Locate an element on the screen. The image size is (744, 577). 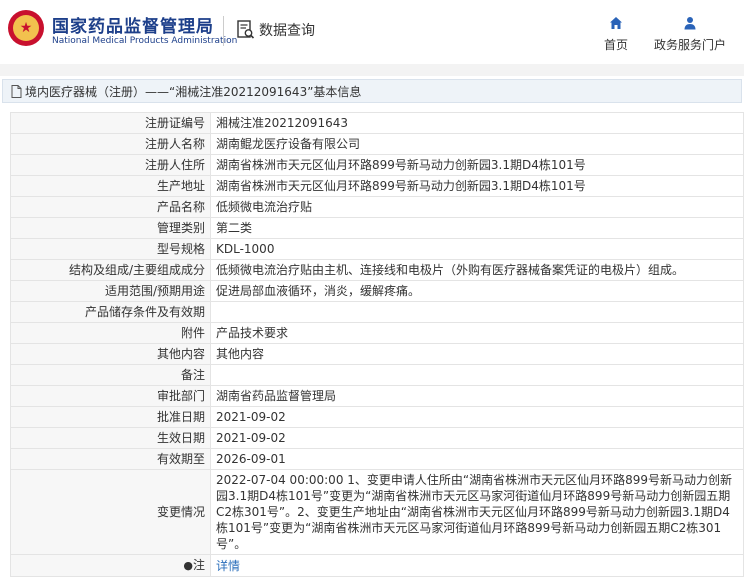
field-value: 2026-09-01 is located at coordinates (477, 459).